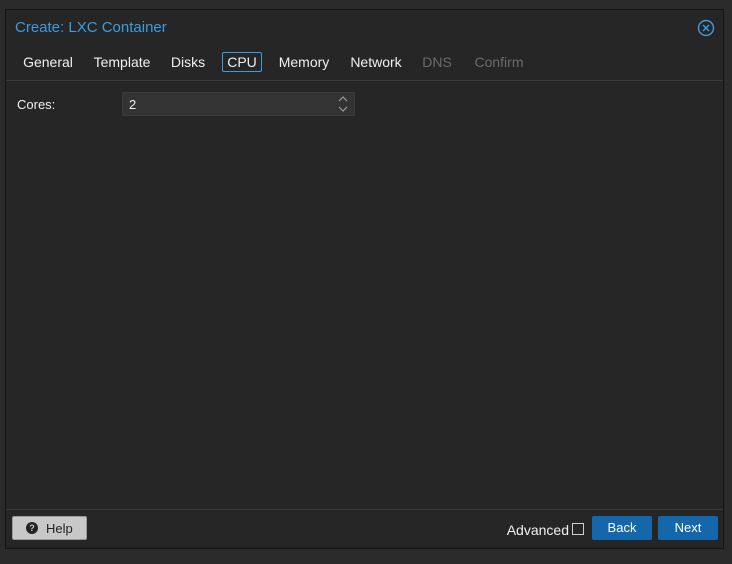  What do you see at coordinates (132, 104) in the screenshot?
I see `cores-input: 2` at bounding box center [132, 104].